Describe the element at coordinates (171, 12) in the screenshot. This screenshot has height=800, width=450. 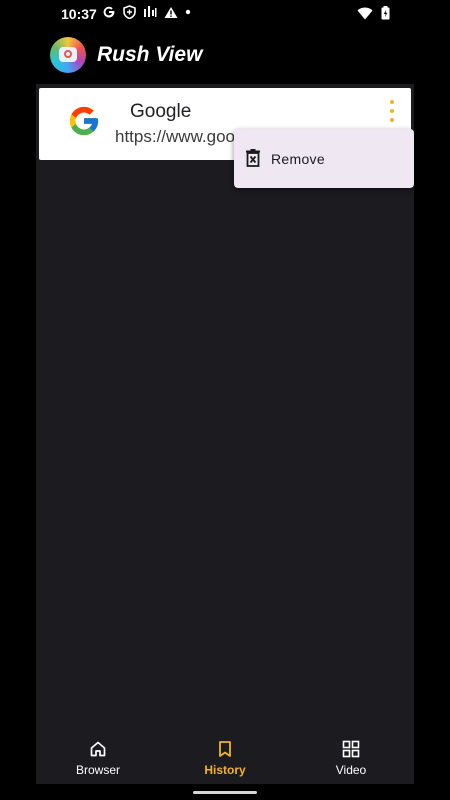
I see `warning-icon` at that location.